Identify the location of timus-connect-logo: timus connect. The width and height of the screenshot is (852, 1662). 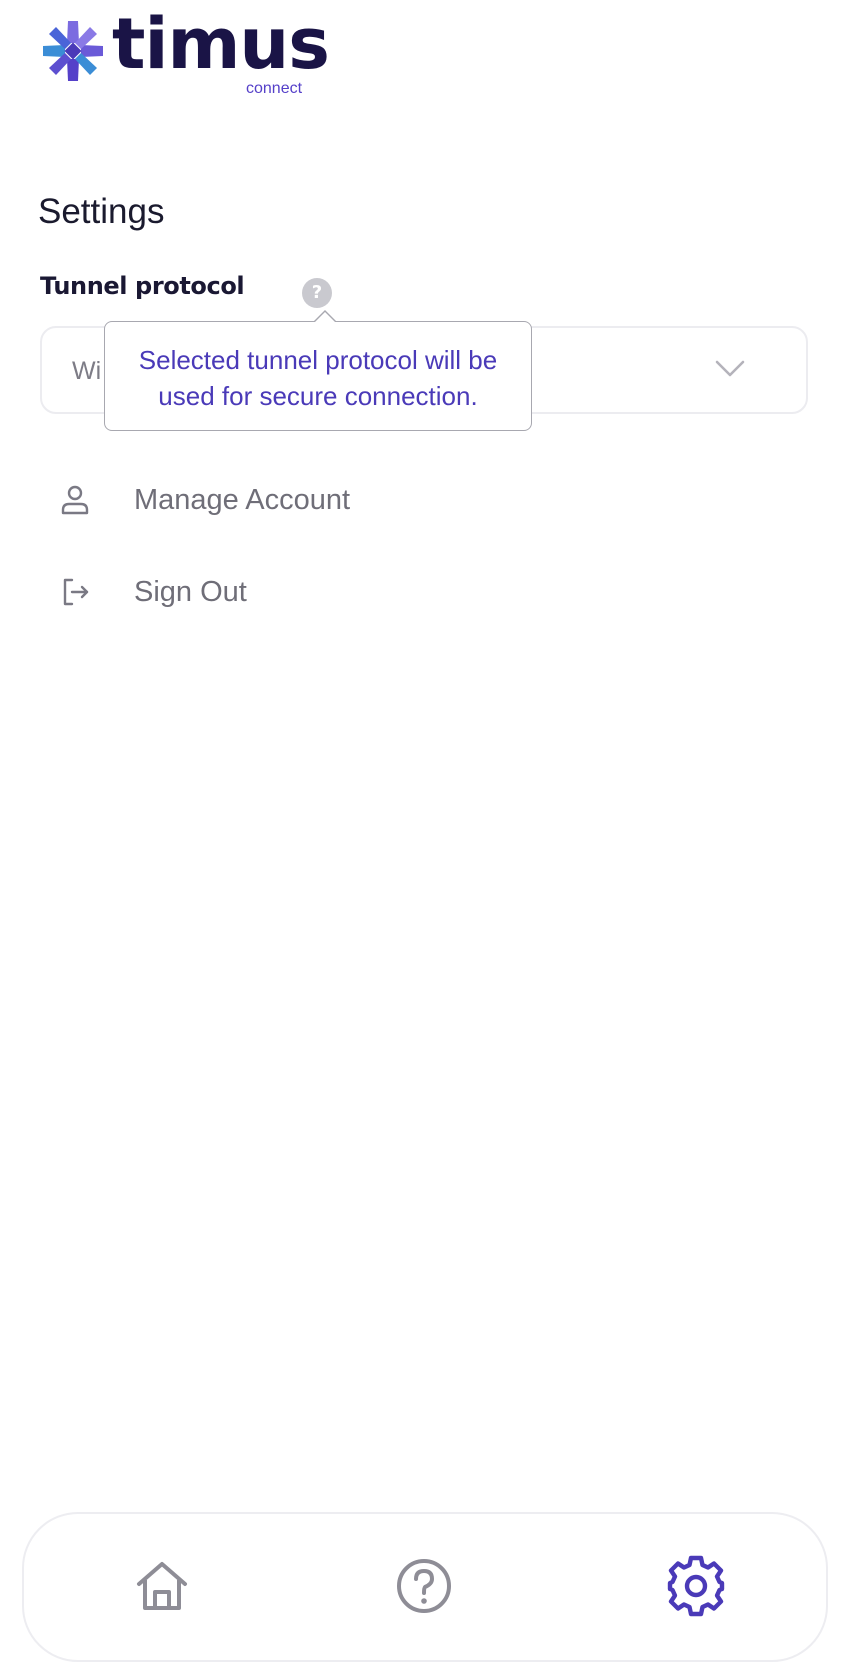
(185, 52).